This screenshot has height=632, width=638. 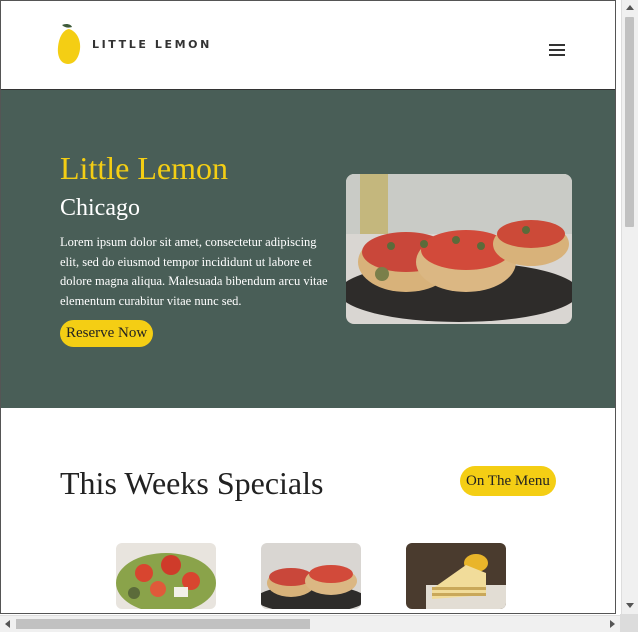 What do you see at coordinates (612, 624) in the screenshot?
I see `scroll-right-arrow-icon` at bounding box center [612, 624].